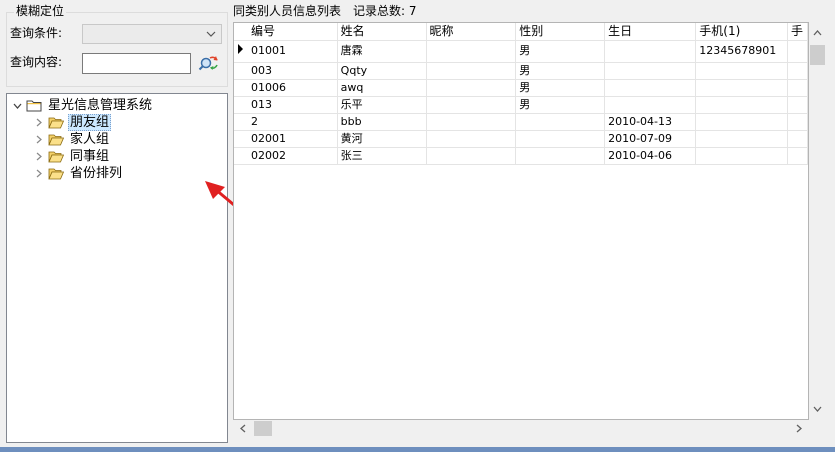  Describe the element at coordinates (471, 32) in the screenshot. I see `column-header-nickname: 昵称` at that location.